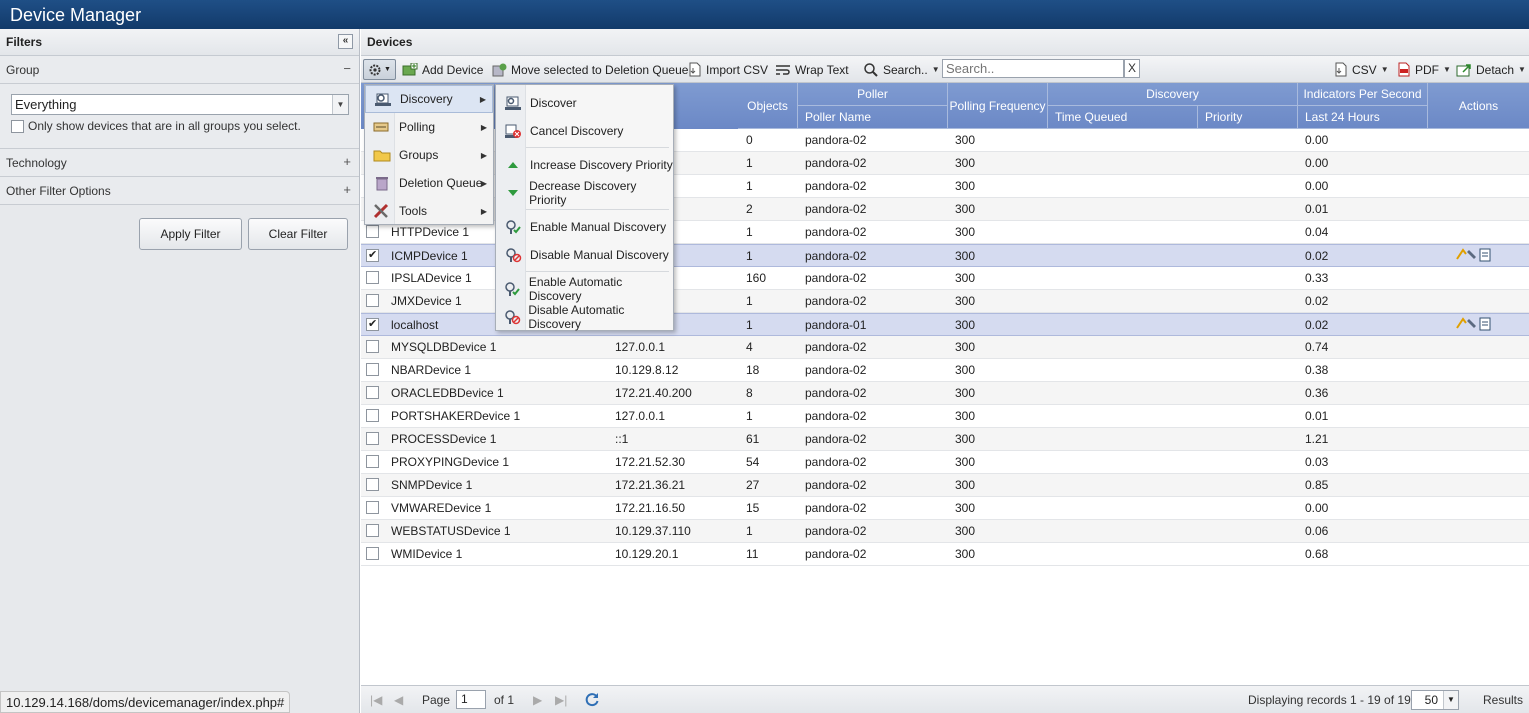  Describe the element at coordinates (376, 700) in the screenshot. I see `first-page-icon: |◀` at that location.